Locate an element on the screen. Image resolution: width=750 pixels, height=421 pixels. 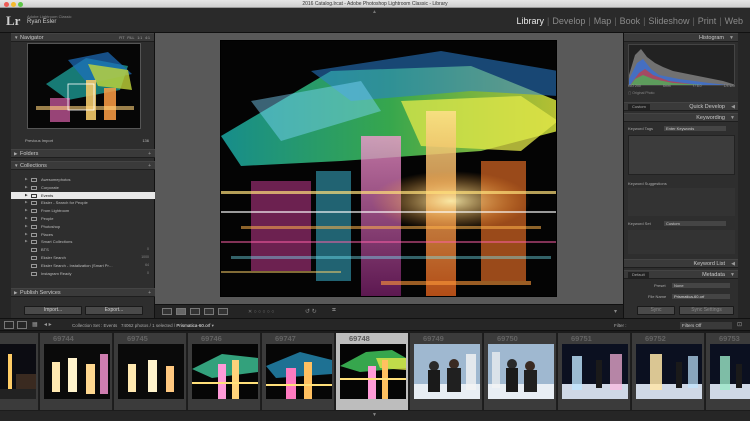
catalog-previous-import: Previous Import 136 is located at coordinates (83, 140).